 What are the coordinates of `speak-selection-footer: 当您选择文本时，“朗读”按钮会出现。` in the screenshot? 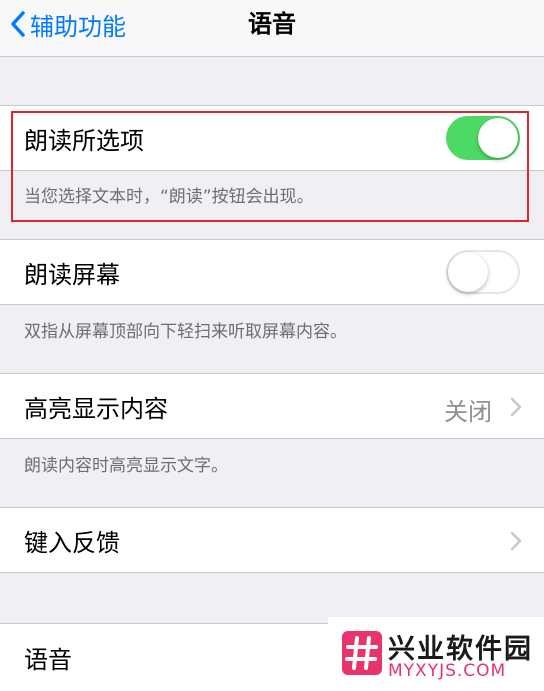 It's located at (169, 197).